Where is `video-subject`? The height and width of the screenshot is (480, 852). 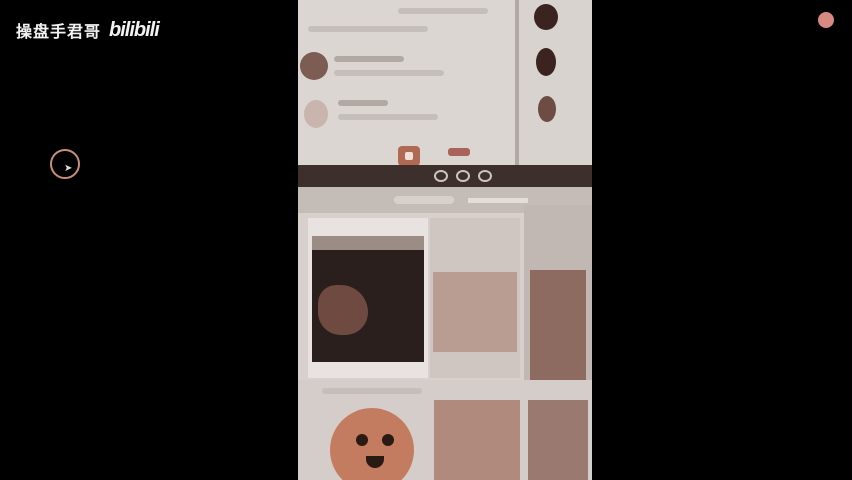
video-subject is located at coordinates (343, 310).